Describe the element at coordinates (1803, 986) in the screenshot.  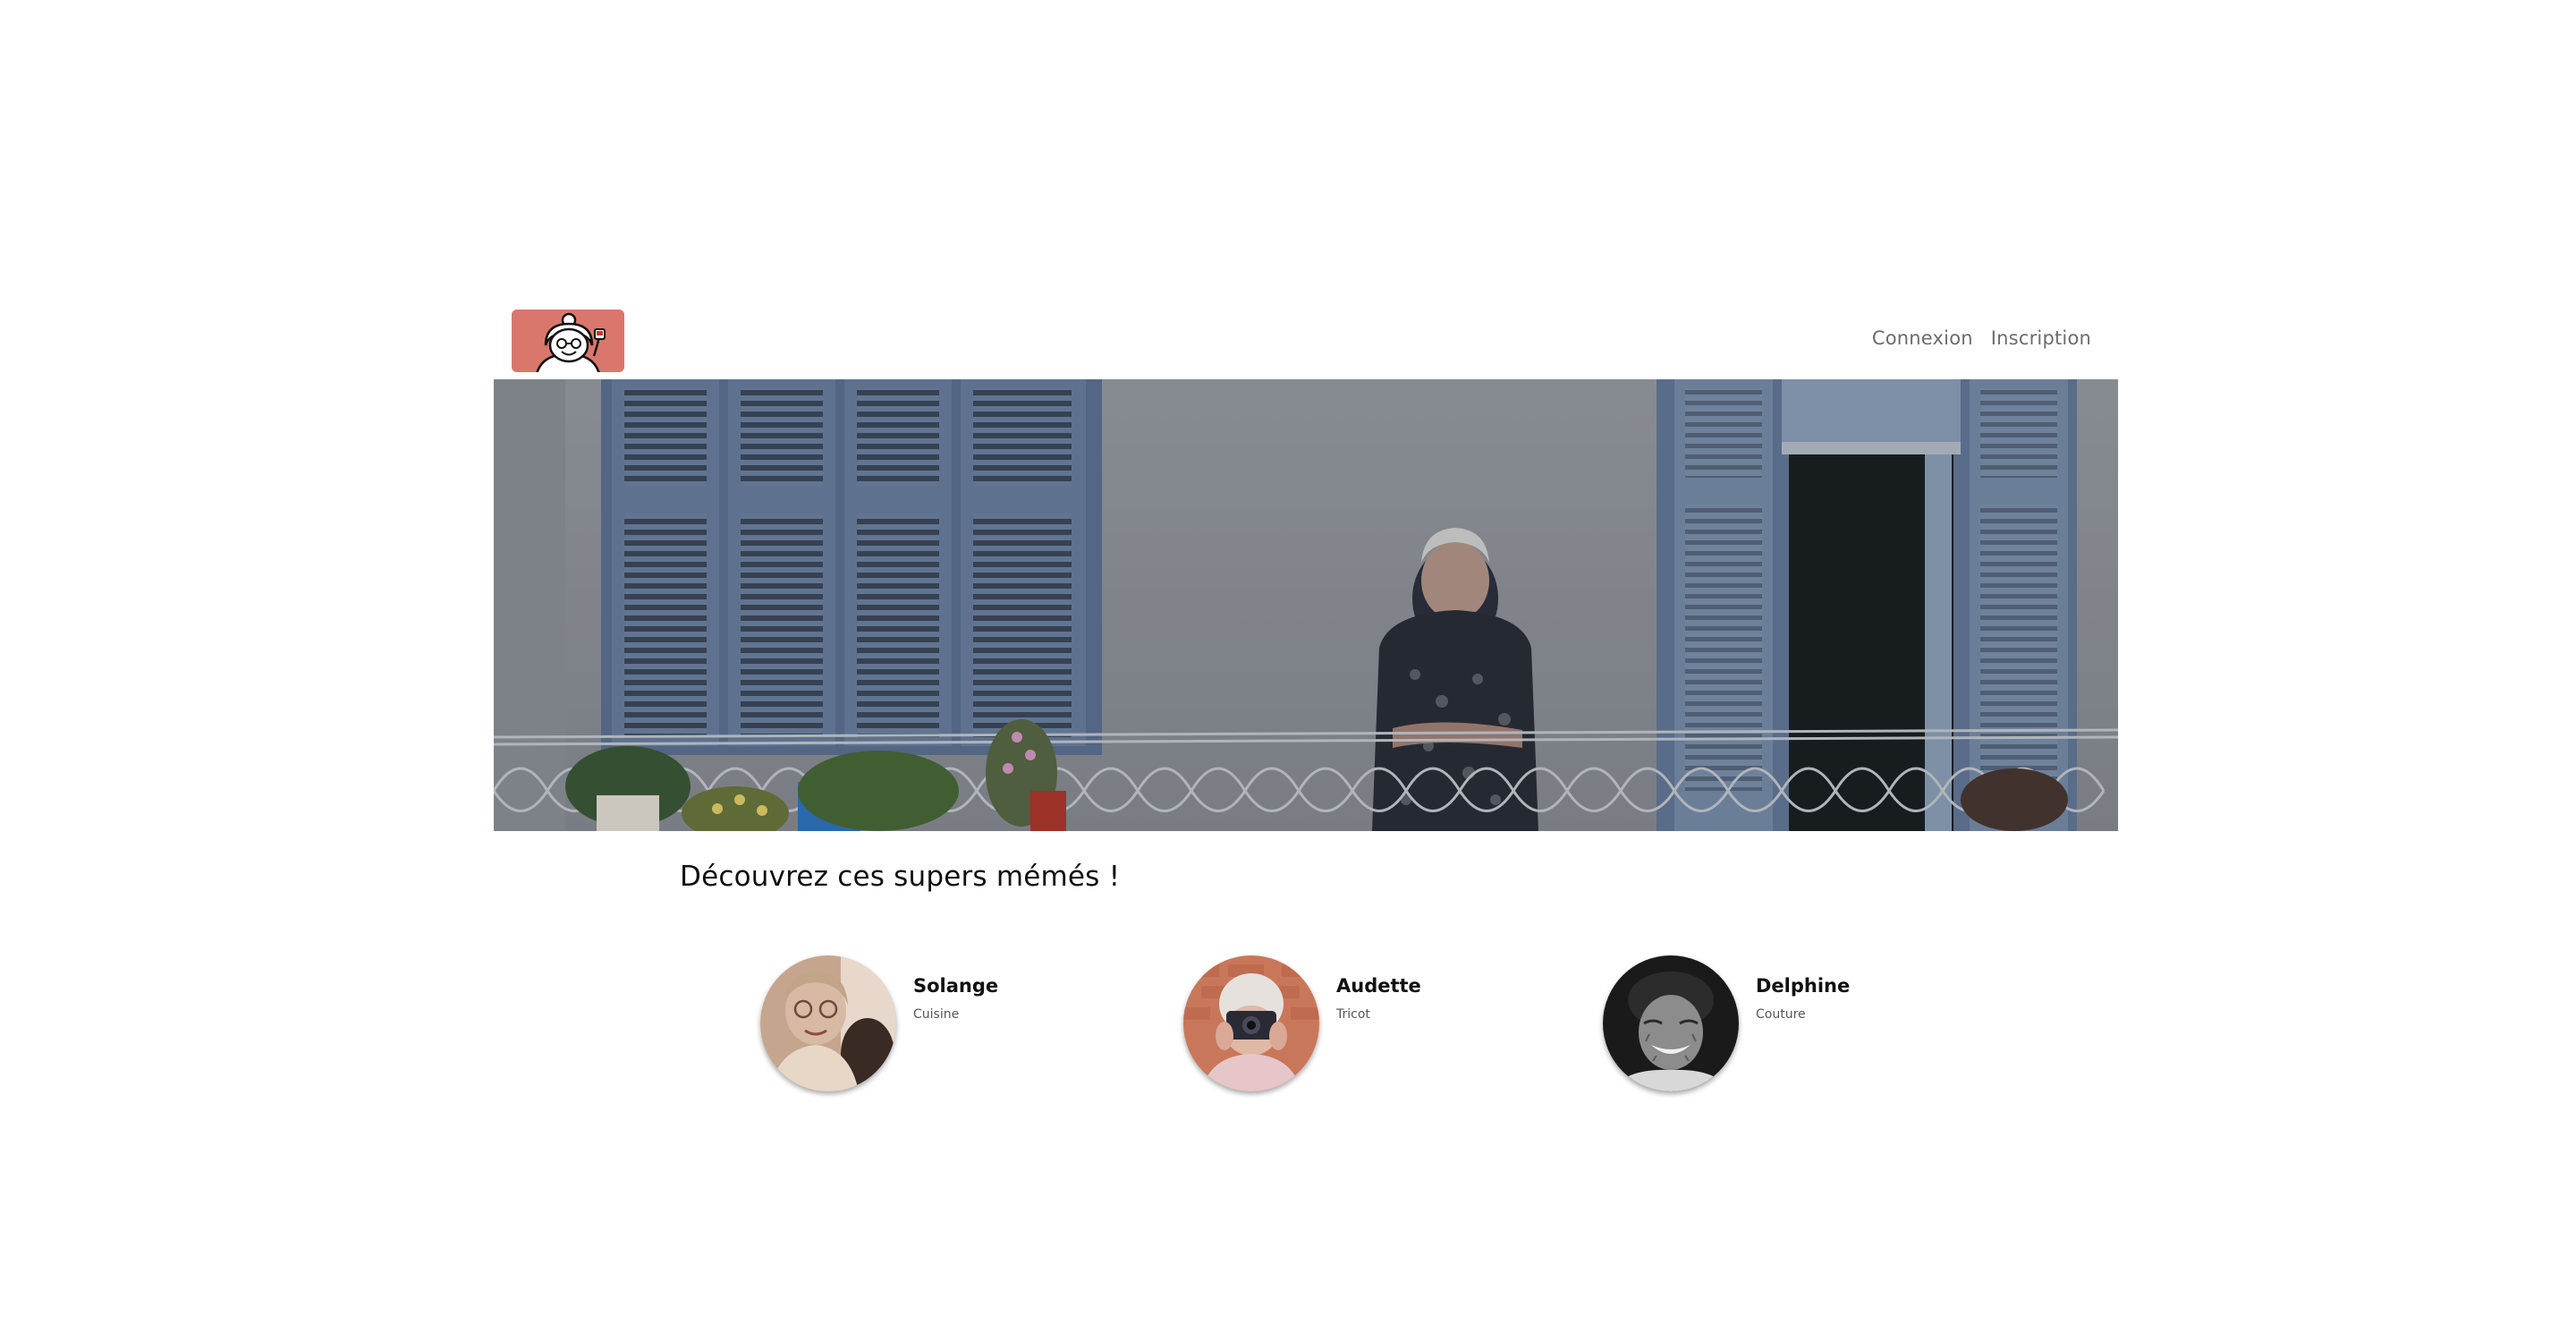
I see `profile-name: Delphine` at that location.